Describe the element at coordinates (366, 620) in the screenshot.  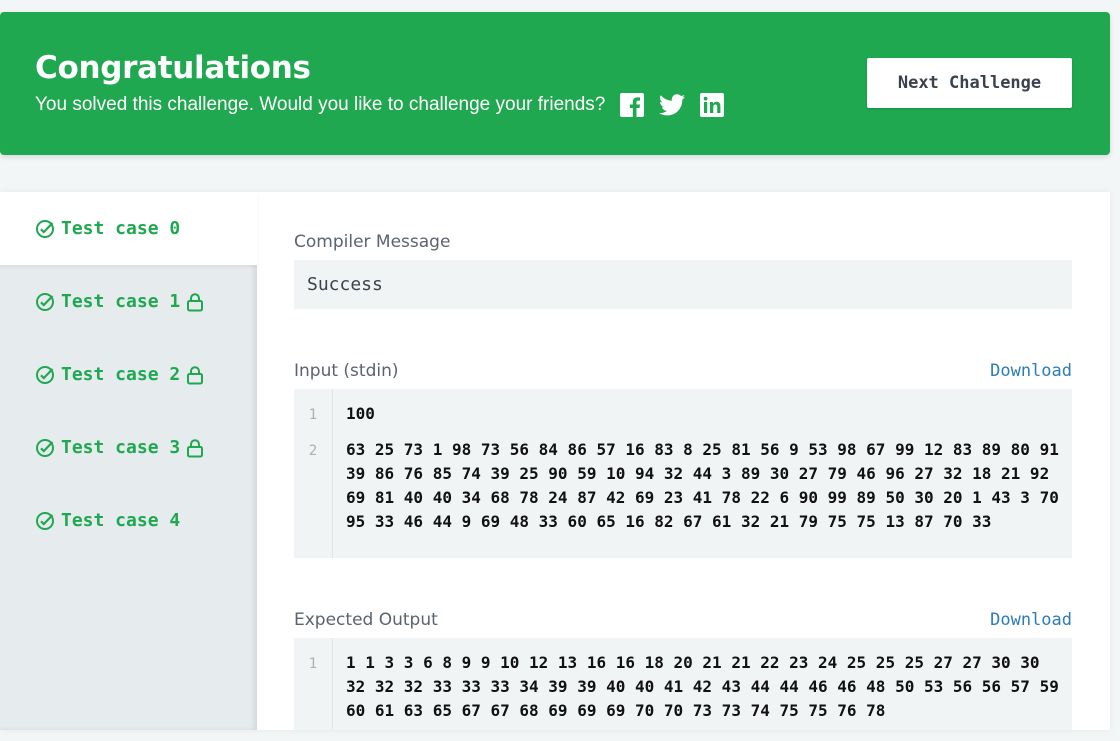
I see `expected-output-label: Expected Output` at that location.